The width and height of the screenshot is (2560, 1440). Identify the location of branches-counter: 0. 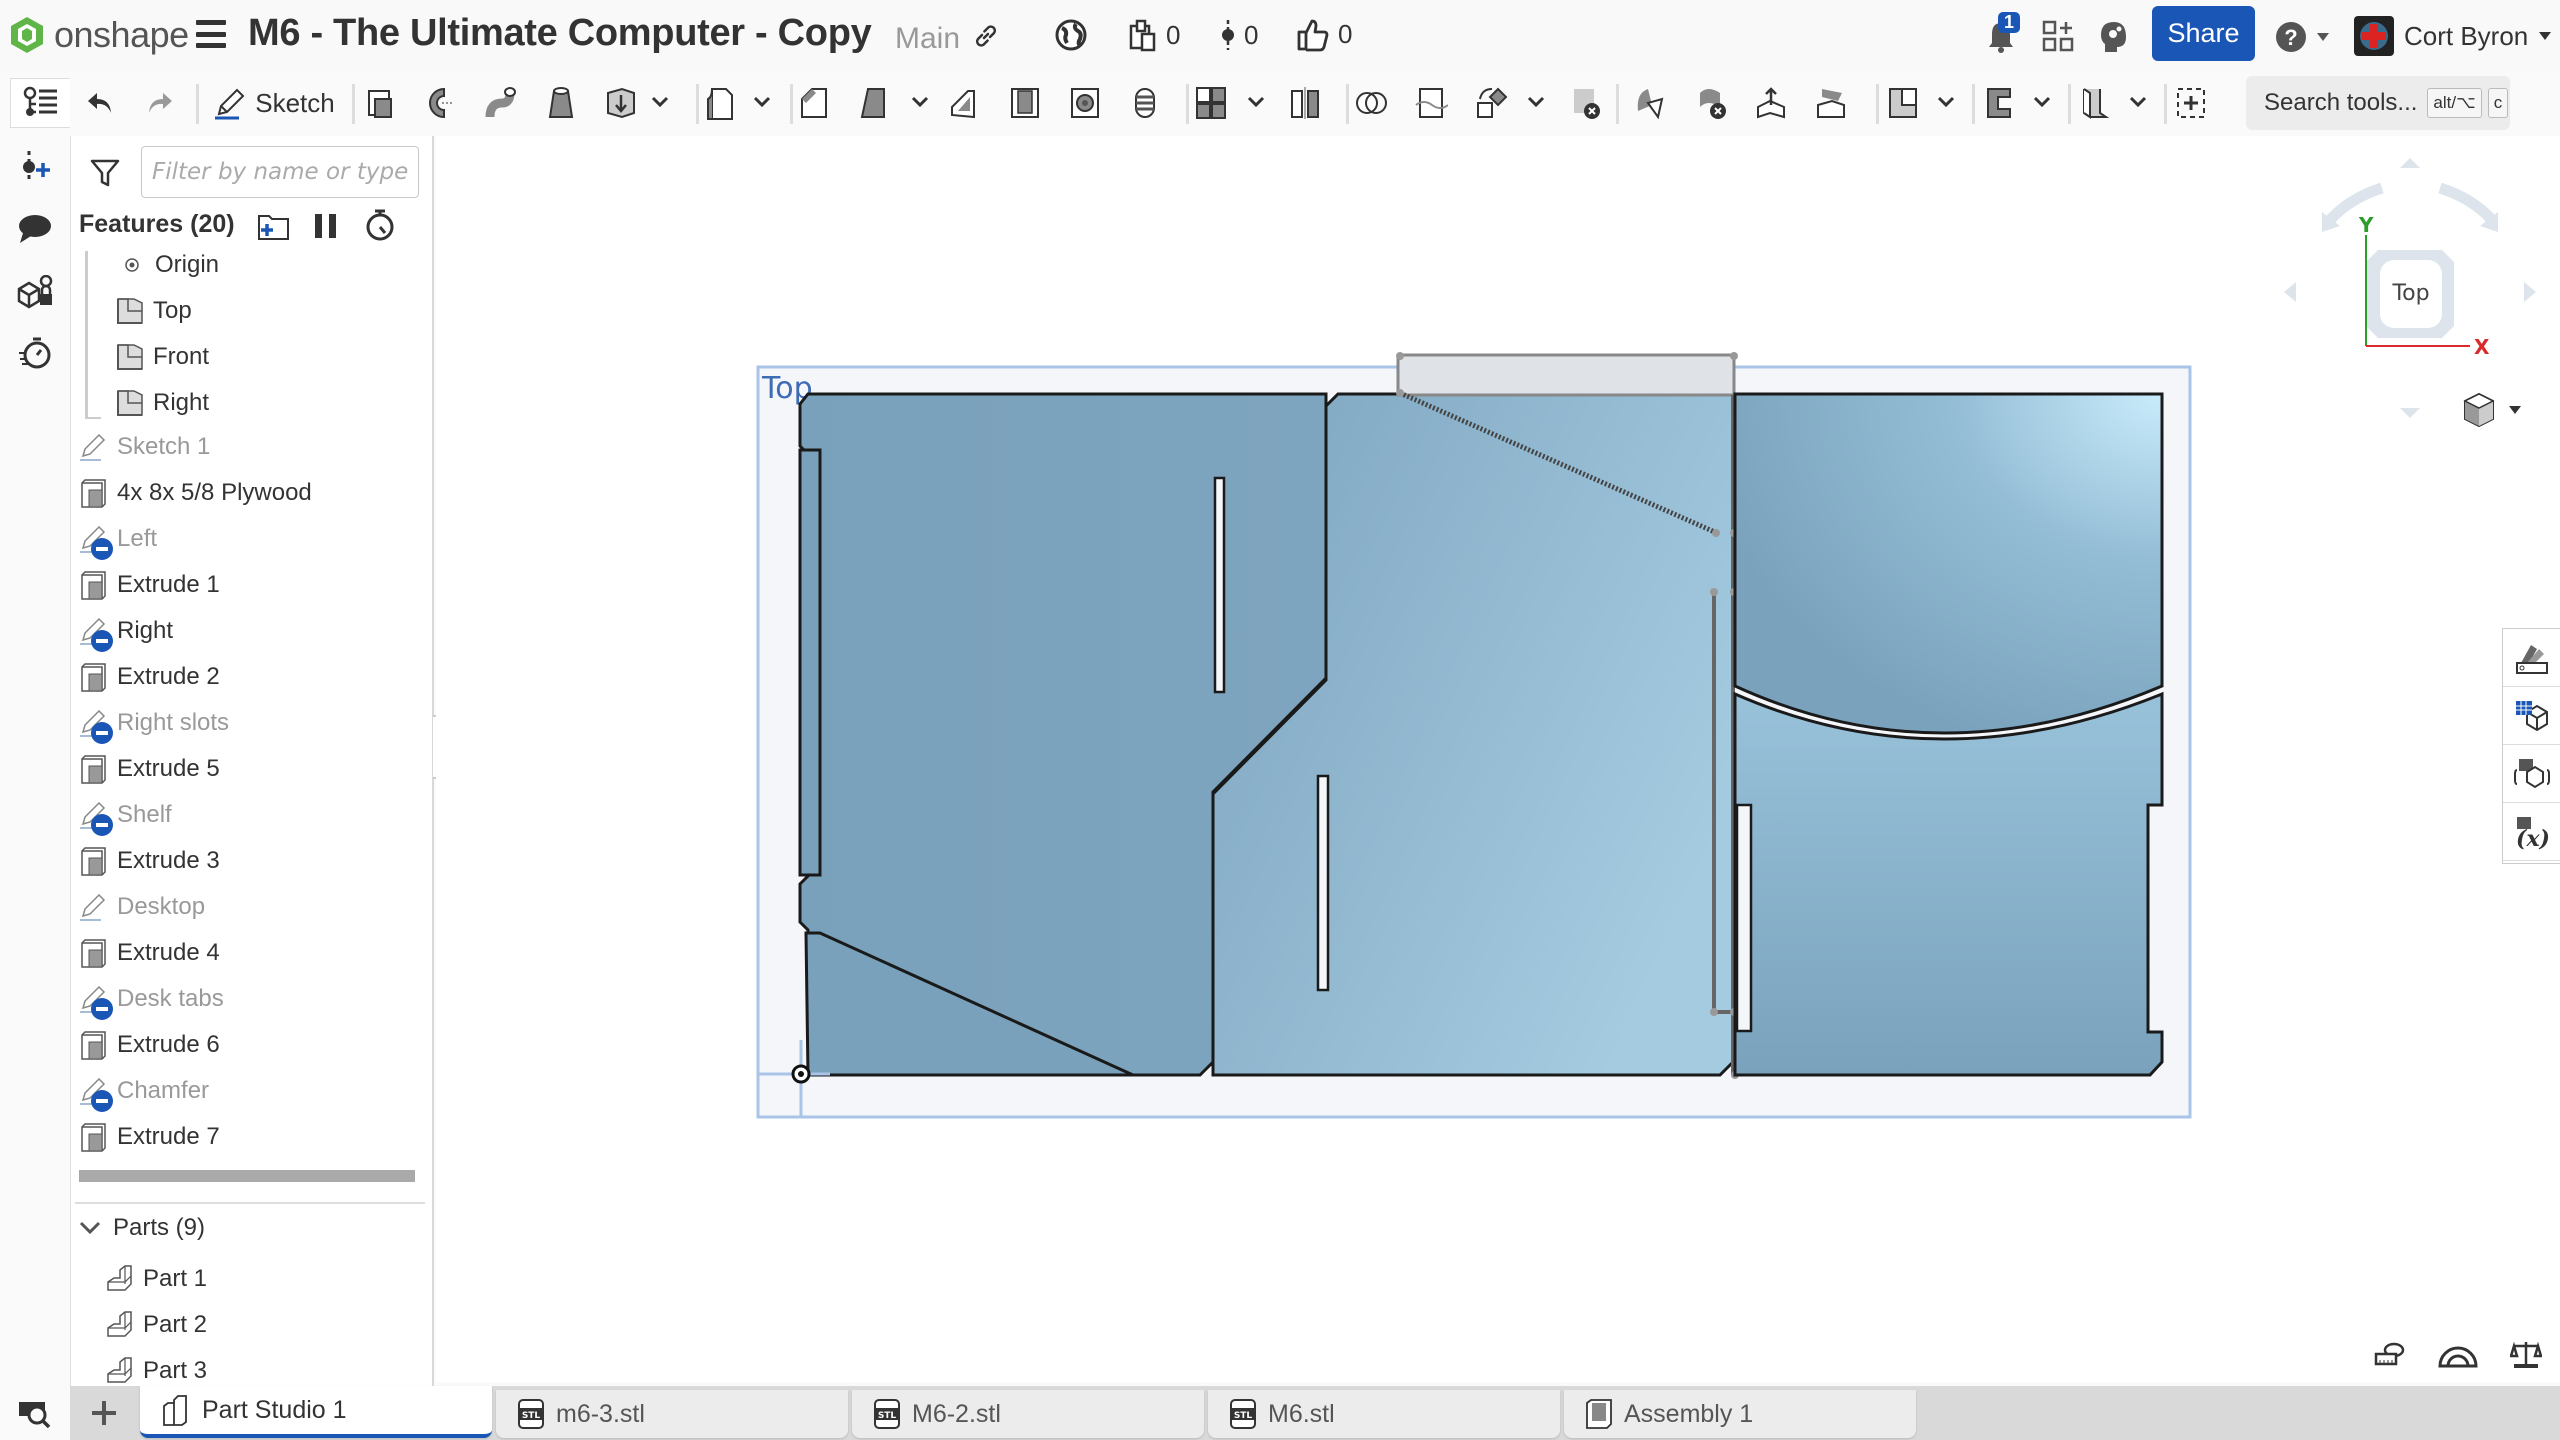
(1239, 35).